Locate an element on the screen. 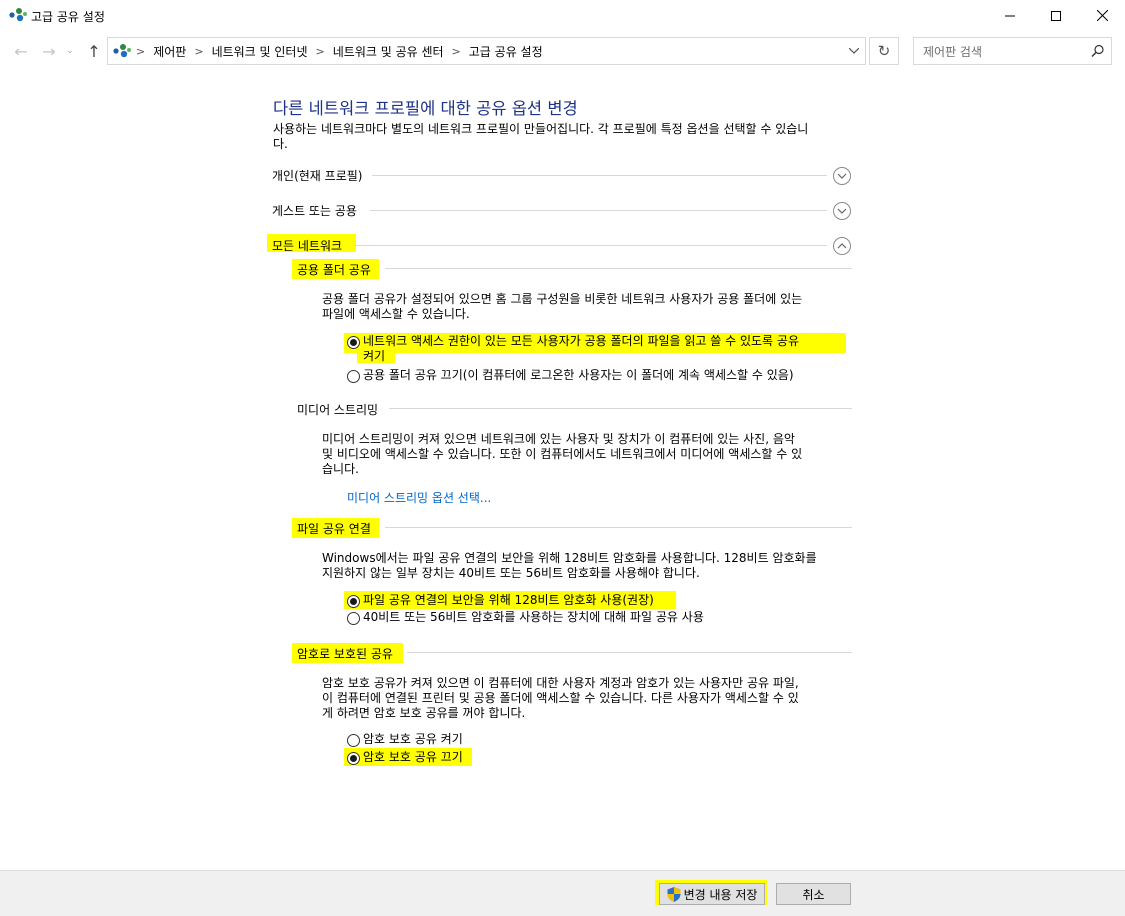  breadcrumb-advanced-sharing: 고급 공유 설정 is located at coordinates (506, 51).